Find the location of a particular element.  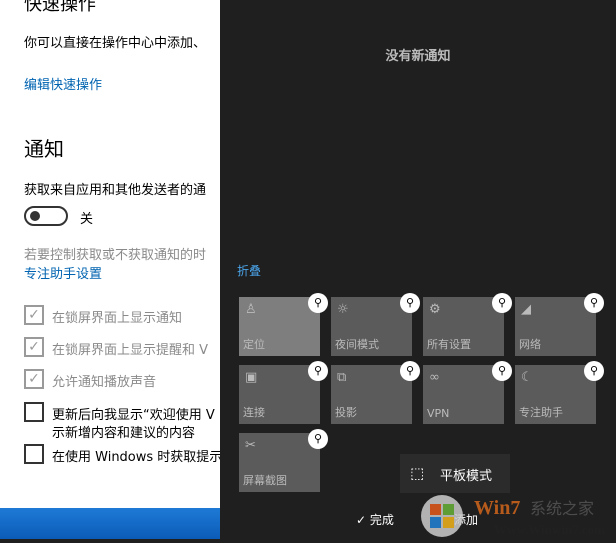

tile-label: VPN is located at coordinates (438, 413).